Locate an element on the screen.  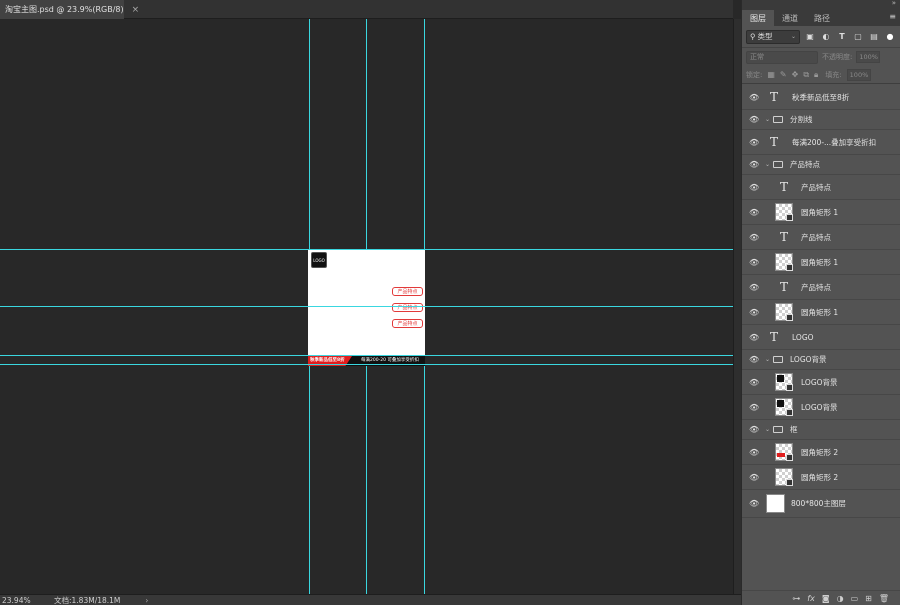
collapse-panel-icon: » is located at coordinates (894, 3).